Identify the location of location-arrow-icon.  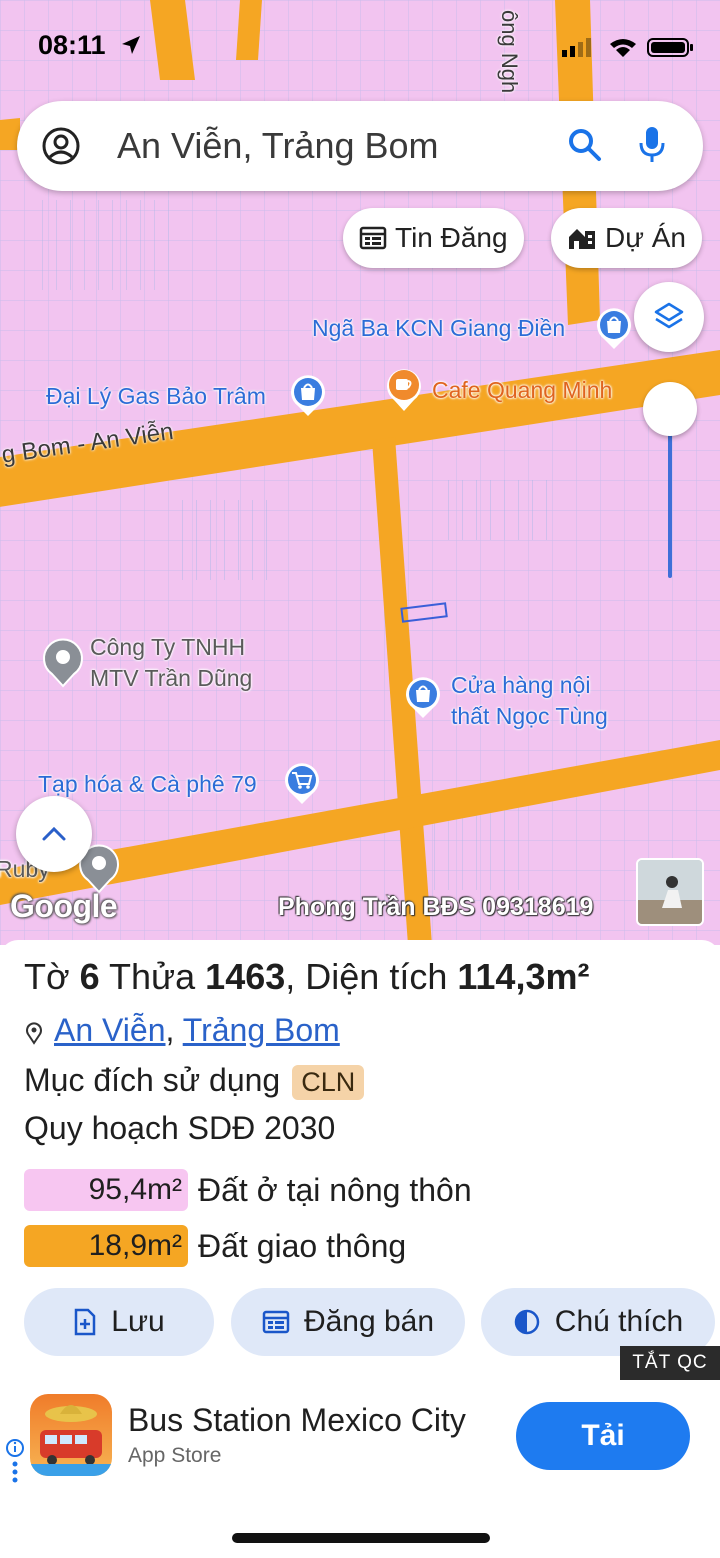
(131, 45).